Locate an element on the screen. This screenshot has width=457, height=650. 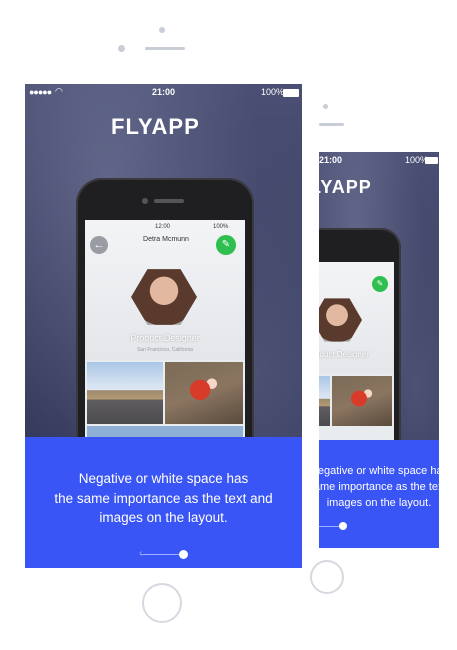
phone-mockup-2: ✎ Product Designer is located at coordinates (360, 348).